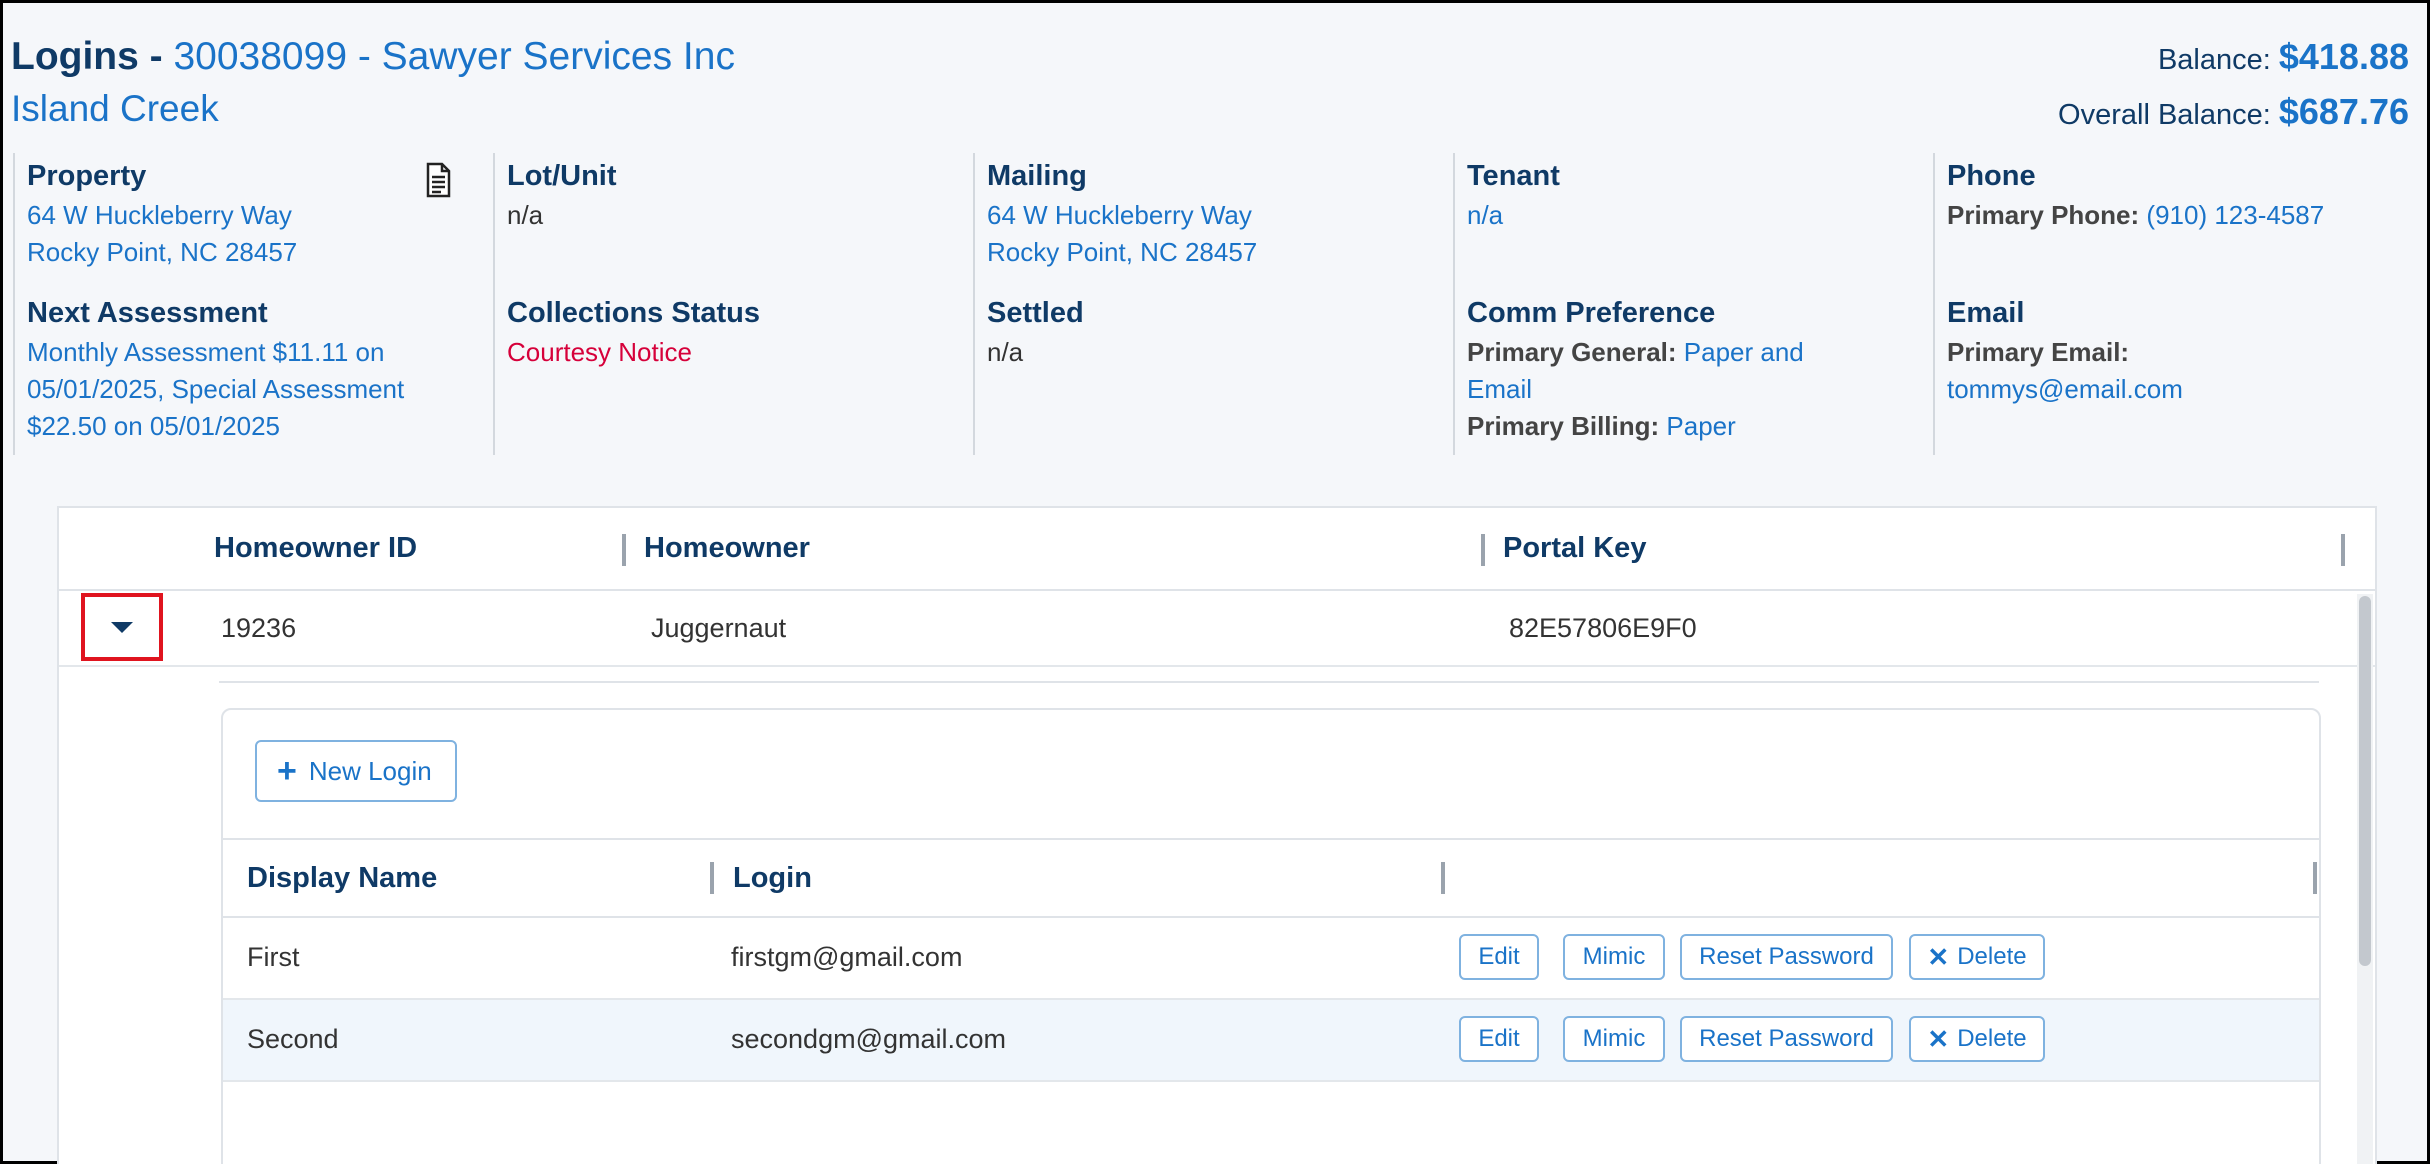 The height and width of the screenshot is (1164, 2430). What do you see at coordinates (869, 1039) in the screenshot?
I see `login-cell: secondgm@gmail.com` at bounding box center [869, 1039].